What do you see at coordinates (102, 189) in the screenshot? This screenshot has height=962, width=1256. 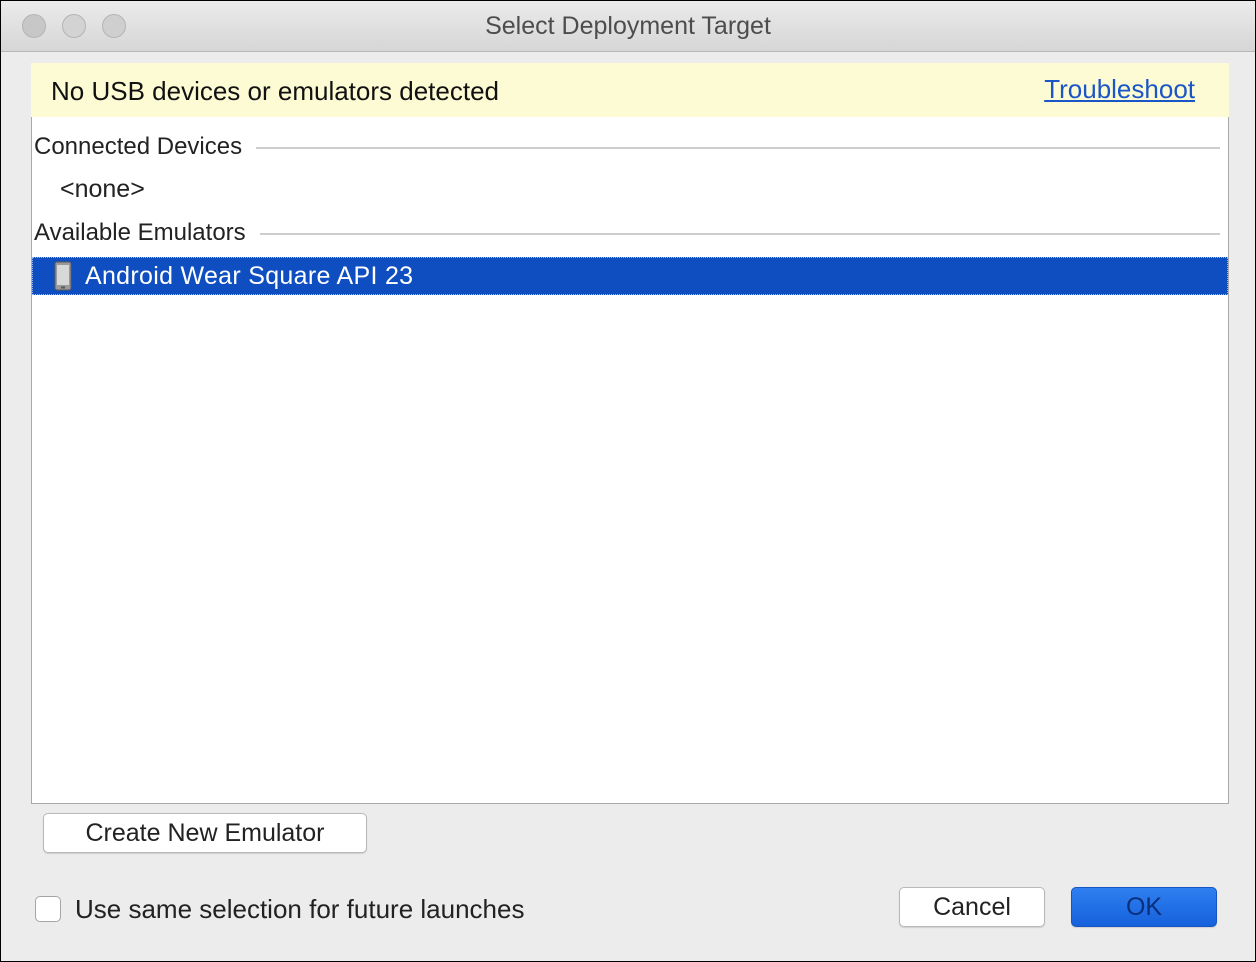 I see `connected-devices-empty: <none>` at bounding box center [102, 189].